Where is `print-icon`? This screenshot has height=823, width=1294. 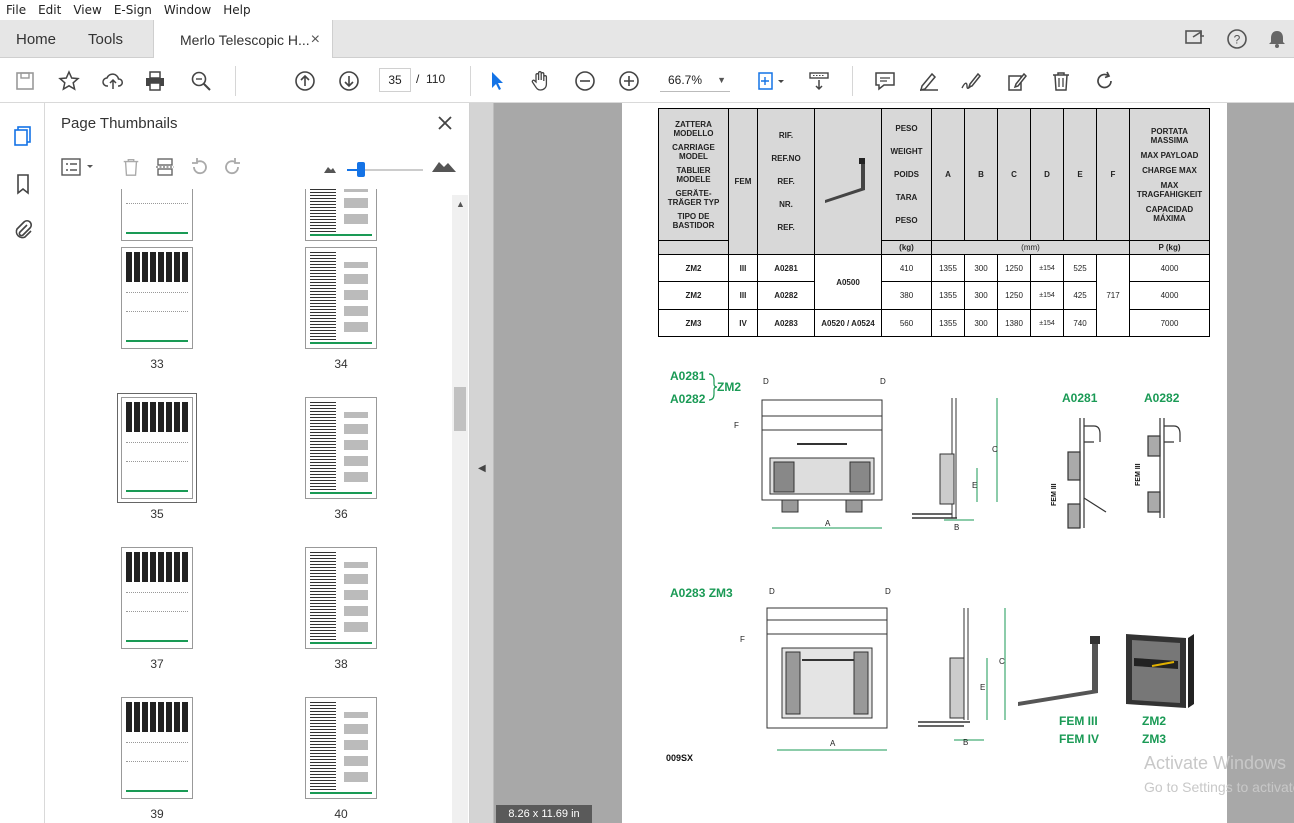 print-icon is located at coordinates (155, 81).